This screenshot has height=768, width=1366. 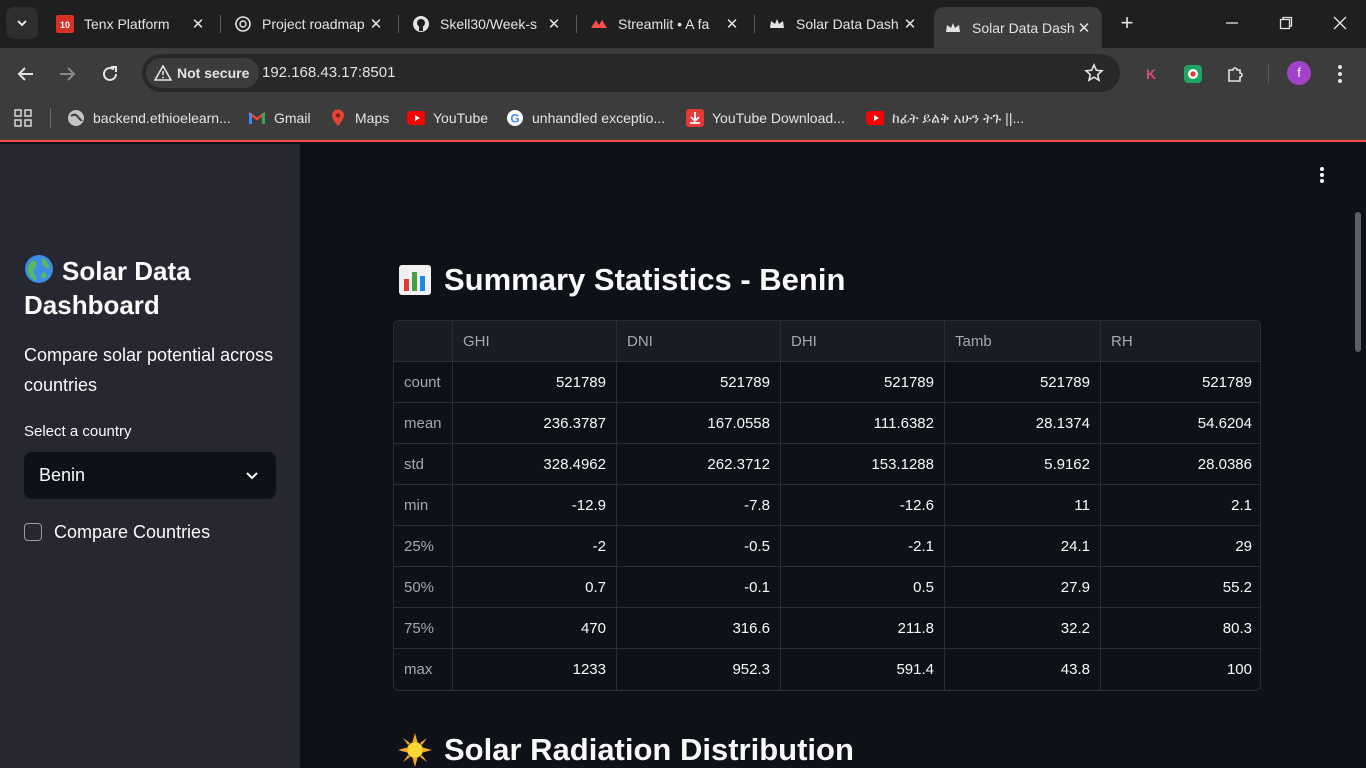 I want to click on row-index-cell: mean, so click(x=423, y=423).